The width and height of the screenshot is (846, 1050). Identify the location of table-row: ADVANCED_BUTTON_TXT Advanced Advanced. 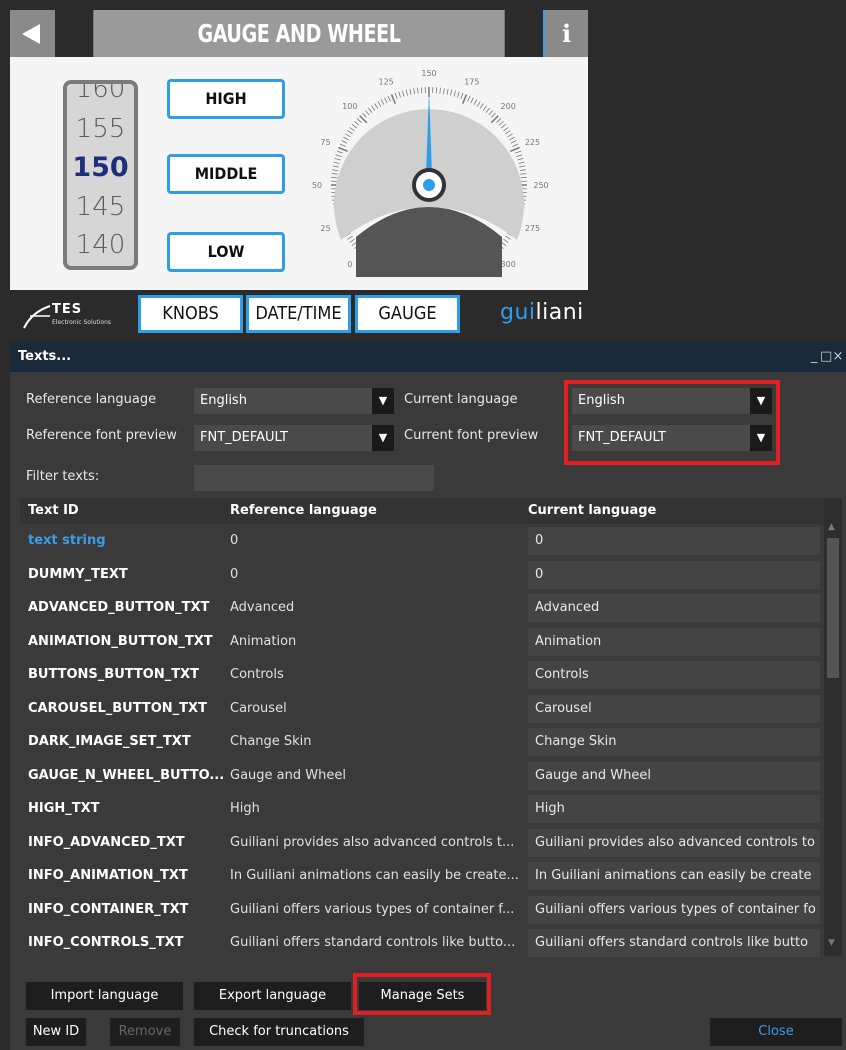
(422, 608).